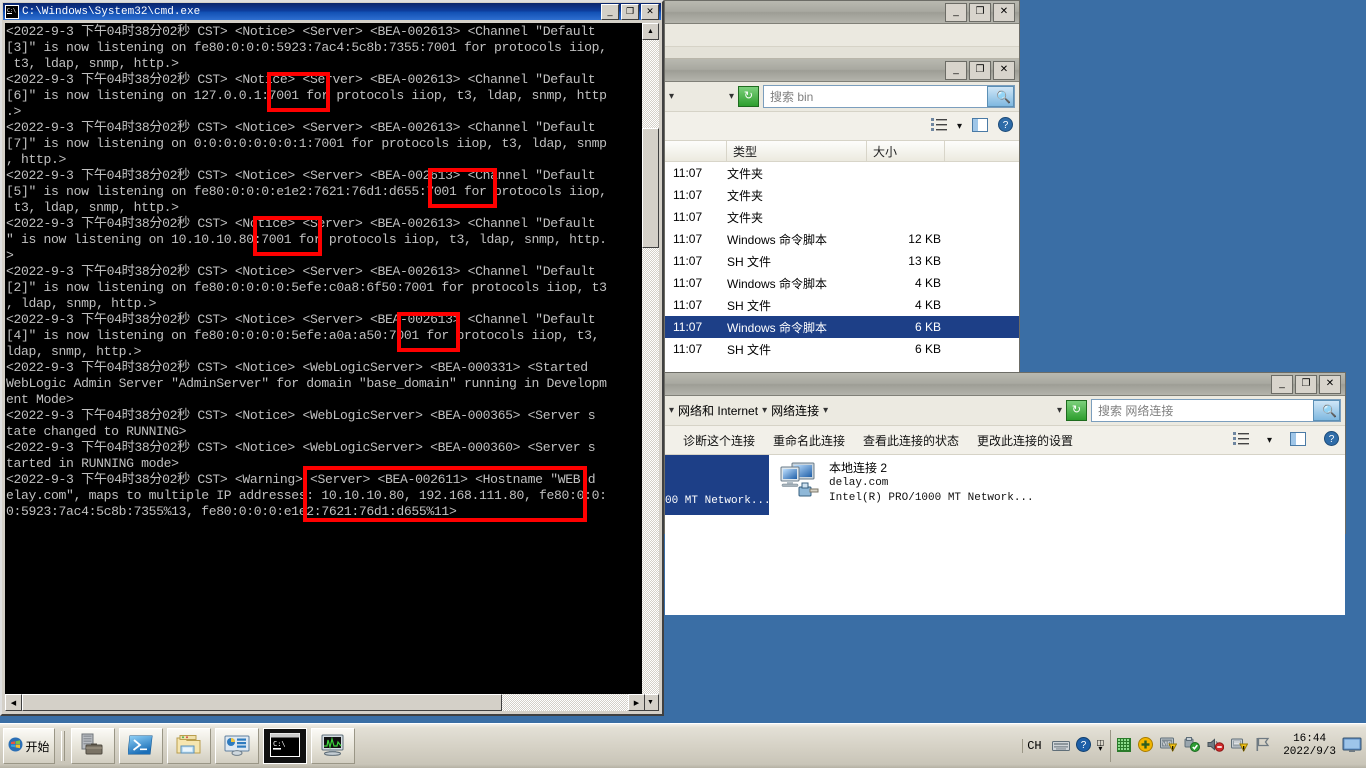  Describe the element at coordinates (842, 126) in the screenshot. I see `explorer-command-bar: ▾ ?` at that location.